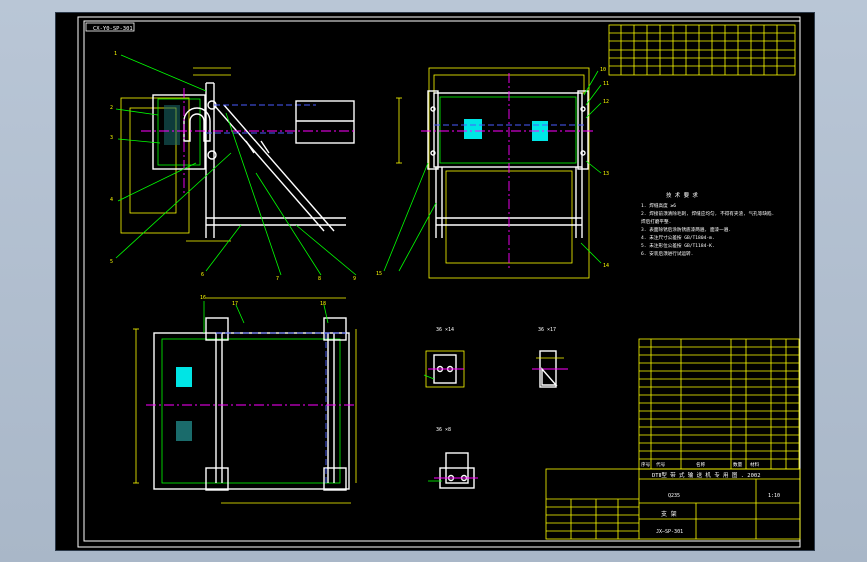 This screenshot has width=867, height=562. Describe the element at coordinates (236, 165) in the screenshot. I see `side-elevation-view` at that location.